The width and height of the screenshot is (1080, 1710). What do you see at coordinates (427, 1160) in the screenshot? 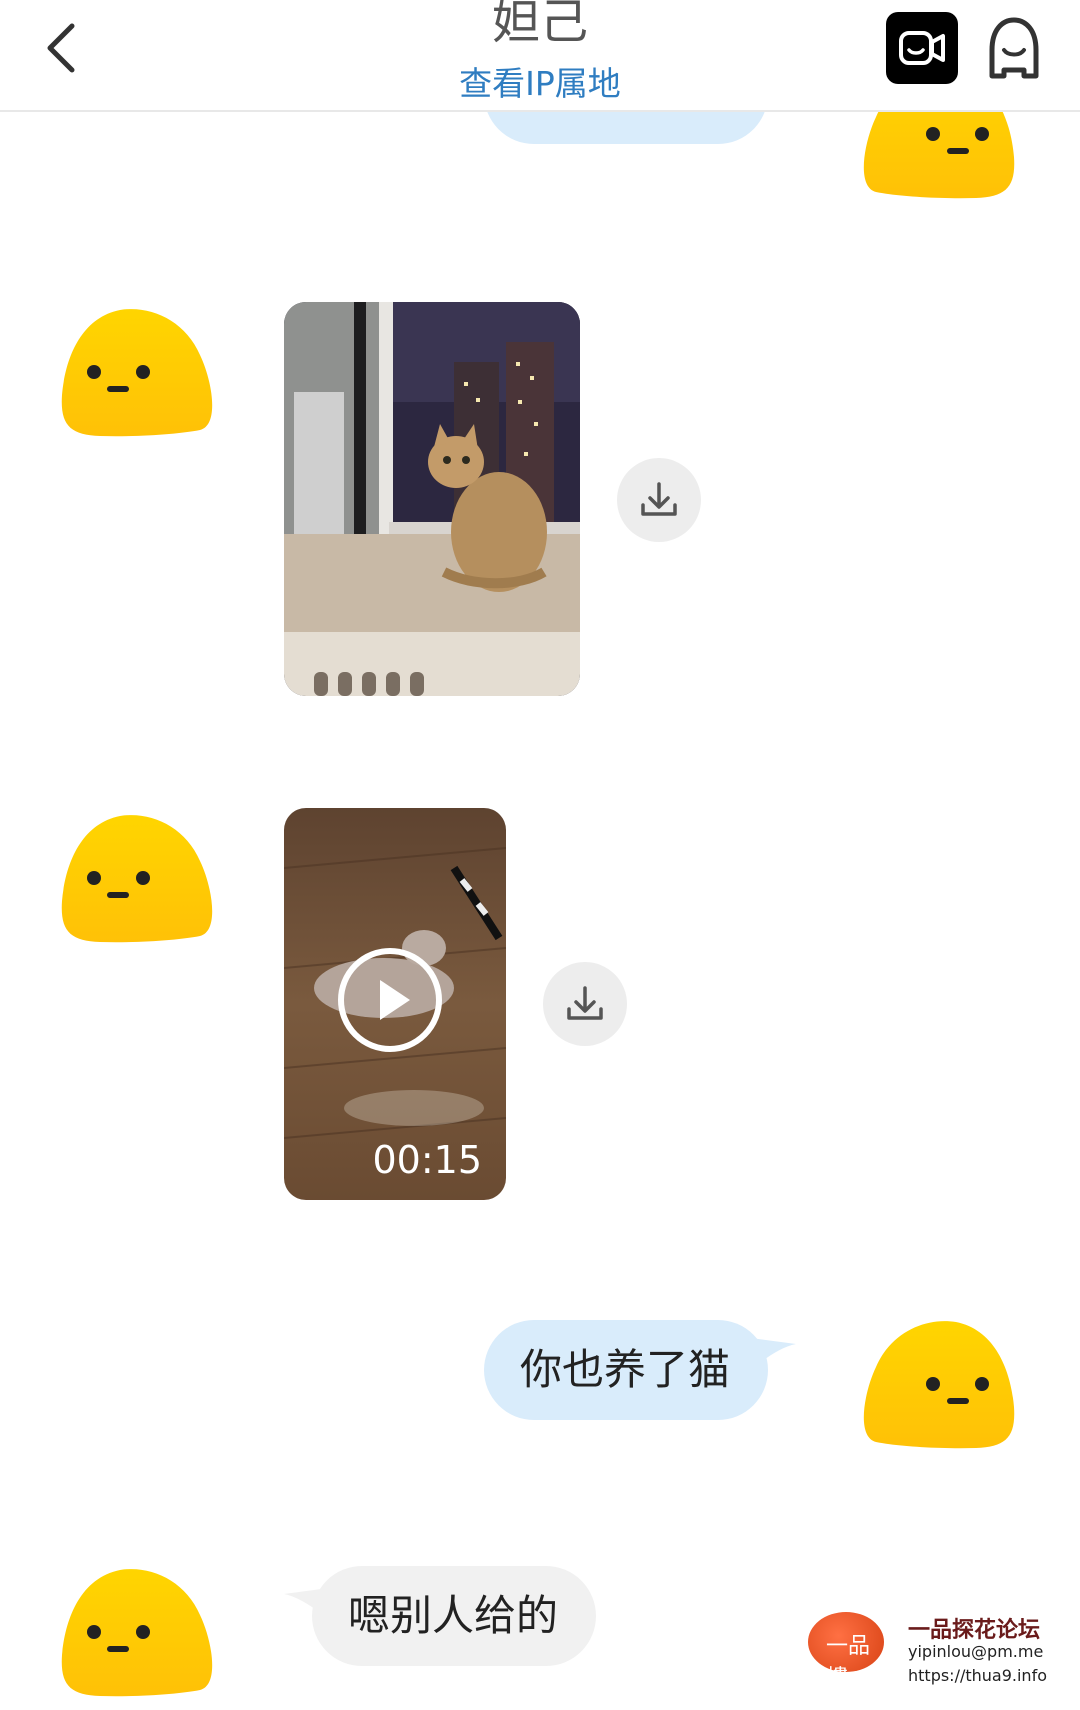
I see `video-duration: 00:15` at bounding box center [427, 1160].